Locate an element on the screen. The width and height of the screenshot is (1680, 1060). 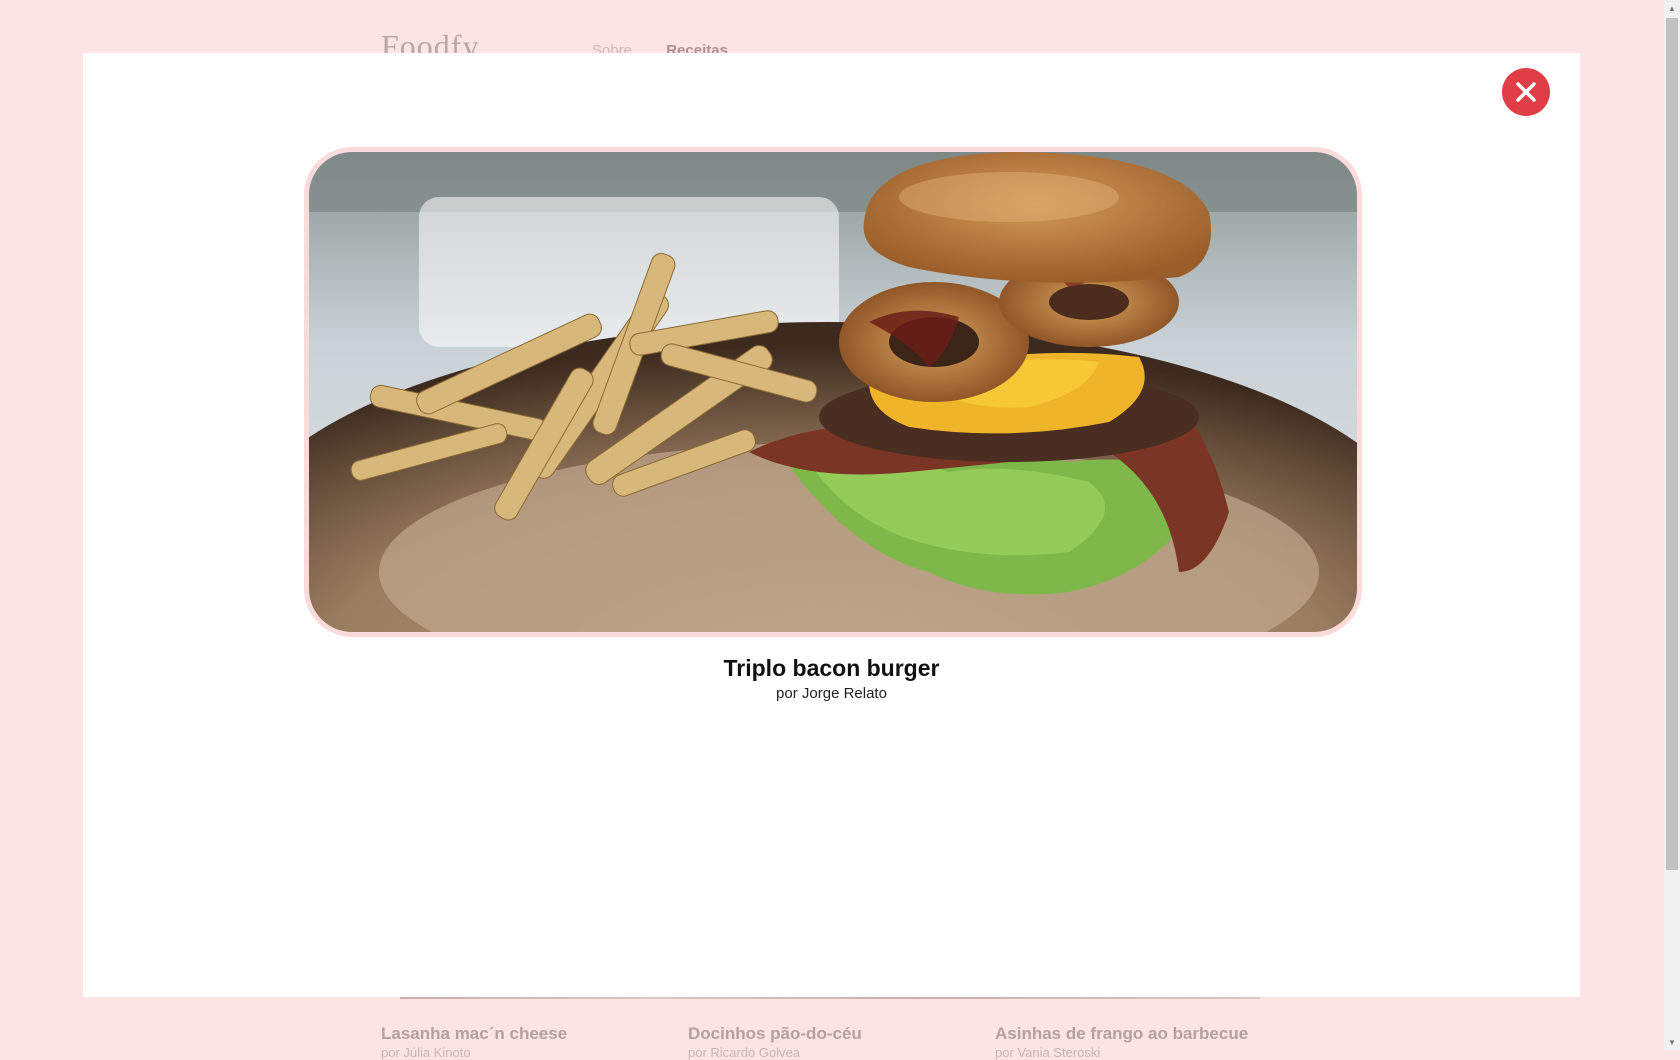
recipe-card-title: Lasanha mac´n cheese is located at coordinates (474, 1034).